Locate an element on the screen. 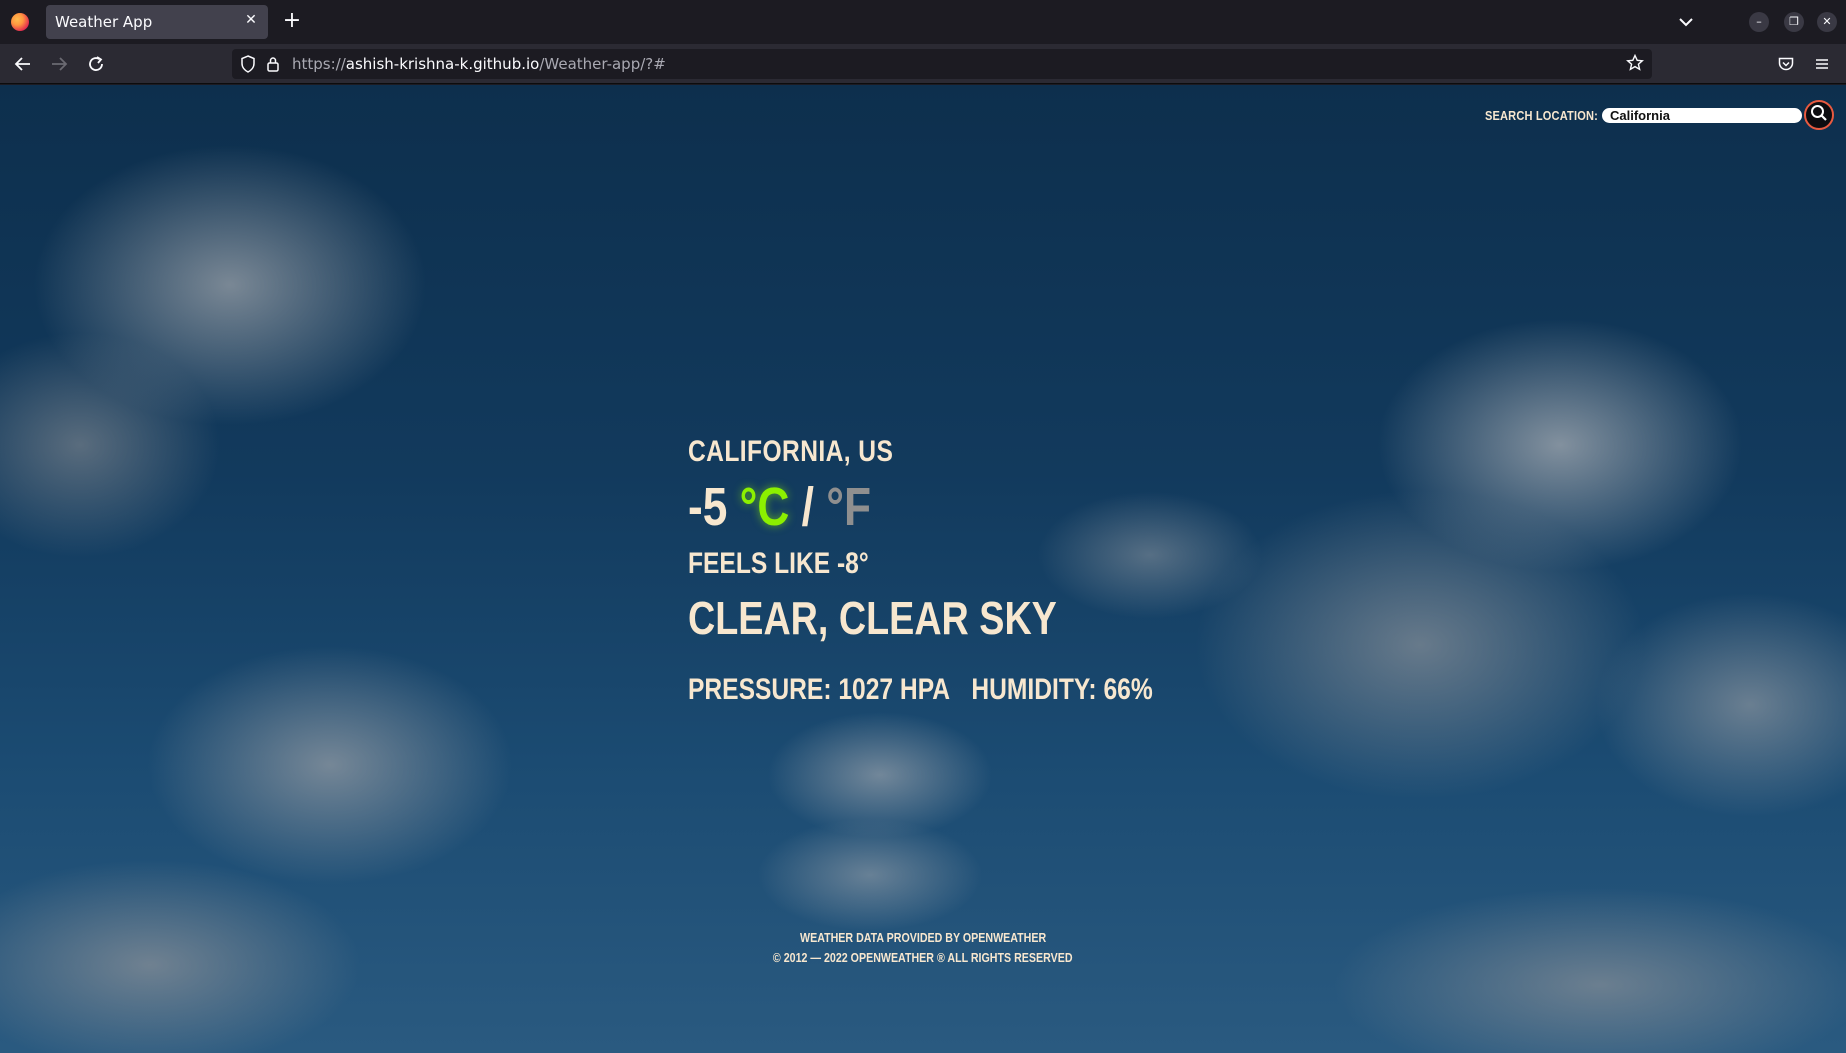  search-button is located at coordinates (1819, 115).